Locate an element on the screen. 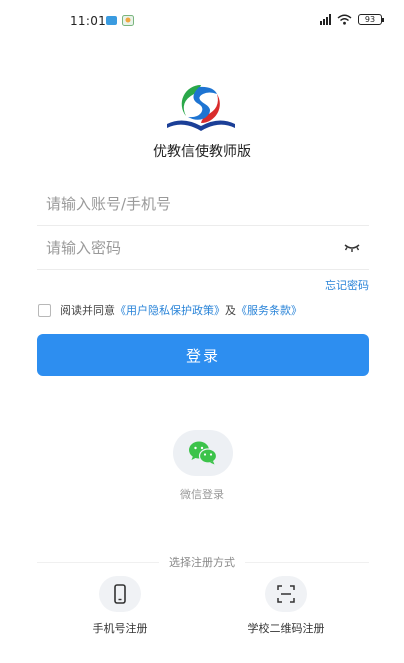 The image size is (404, 663). password-field is located at coordinates (203, 248).